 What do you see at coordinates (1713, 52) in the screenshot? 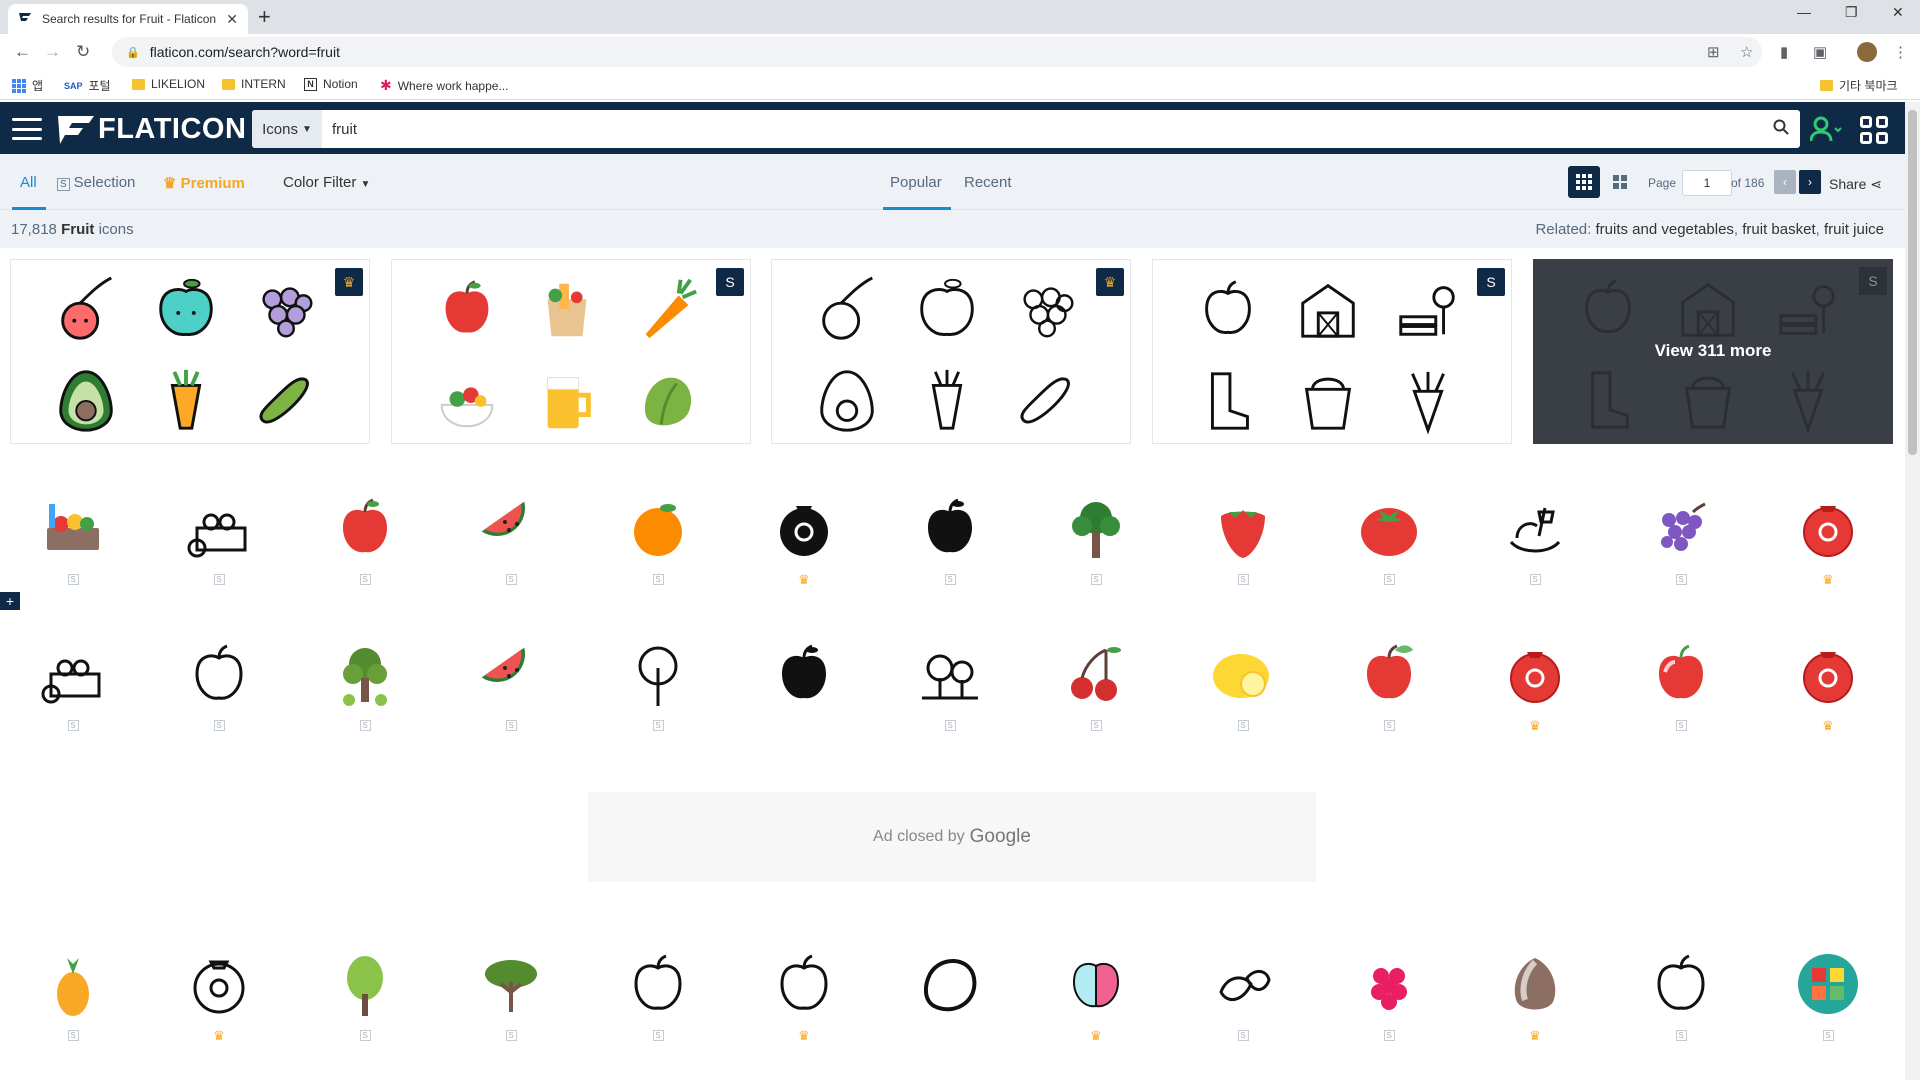
I see `translate-icon: ⊞` at bounding box center [1713, 52].